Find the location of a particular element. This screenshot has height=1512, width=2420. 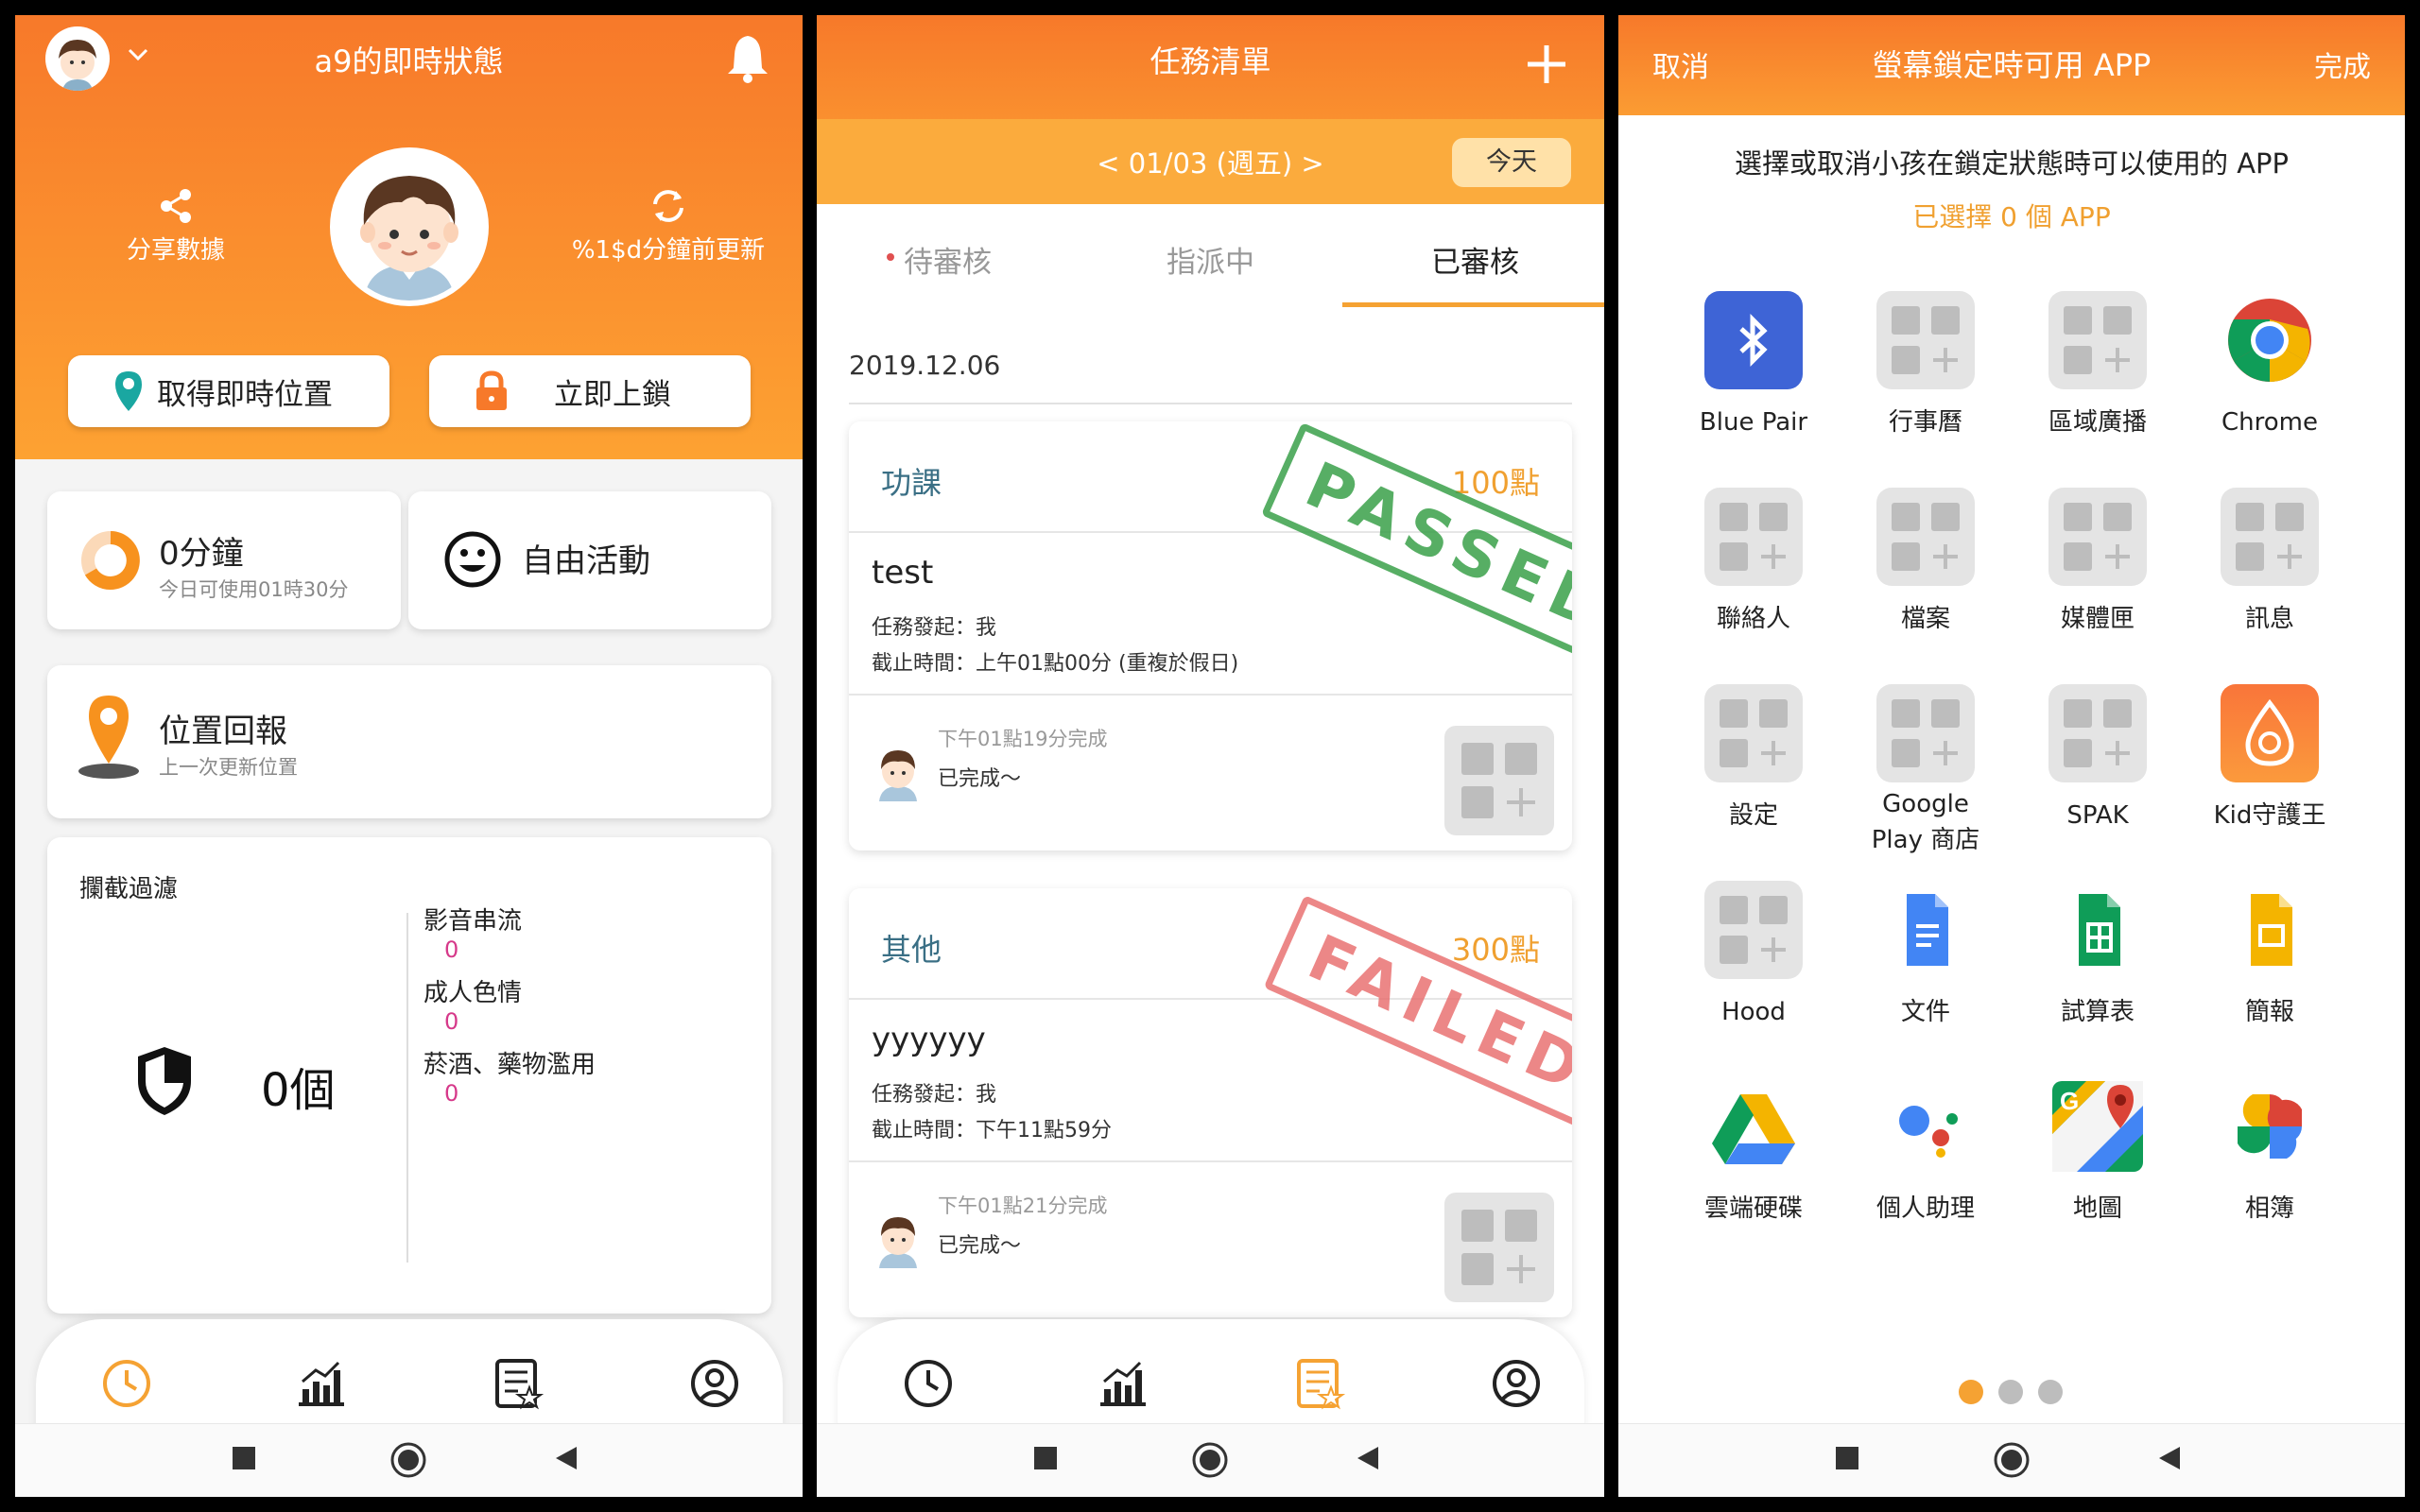

tab-reviewed: 已審核 is located at coordinates (1475, 259).